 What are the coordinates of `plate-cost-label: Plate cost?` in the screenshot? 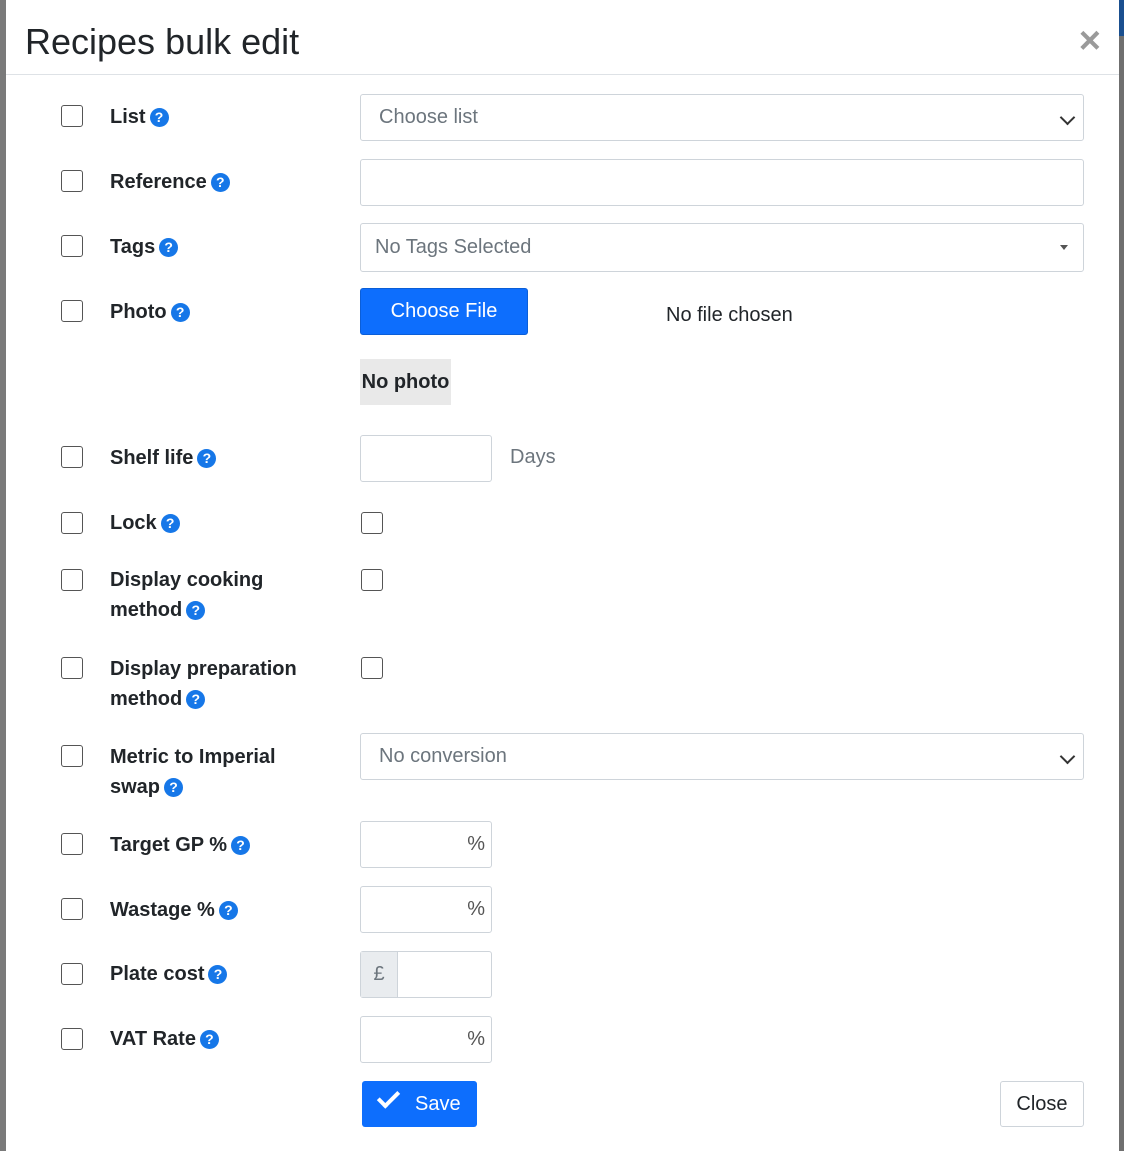 It's located at (220, 974).